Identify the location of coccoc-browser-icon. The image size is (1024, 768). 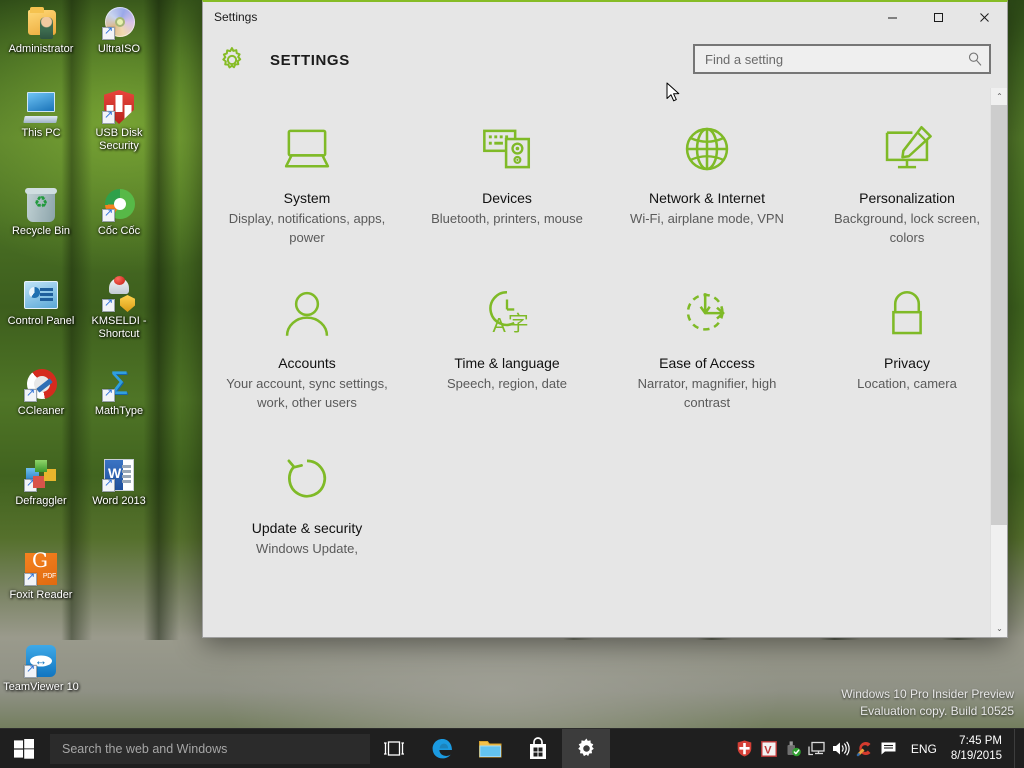
(119, 205).